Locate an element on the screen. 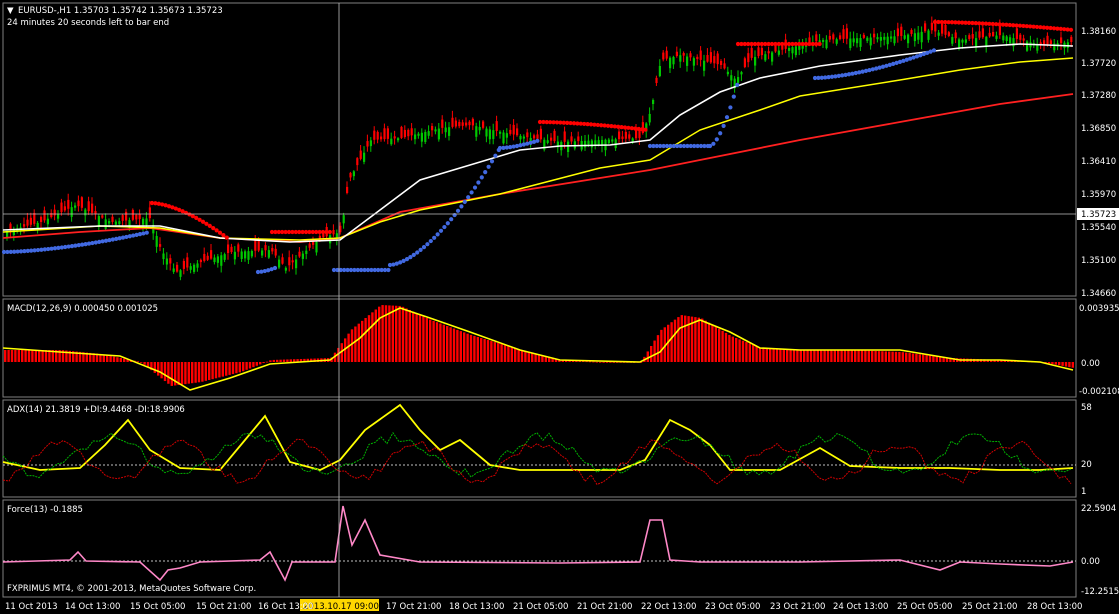 The width and height of the screenshot is (1119, 614). adx-axis: 58 20 1 is located at coordinates (1086, 450).